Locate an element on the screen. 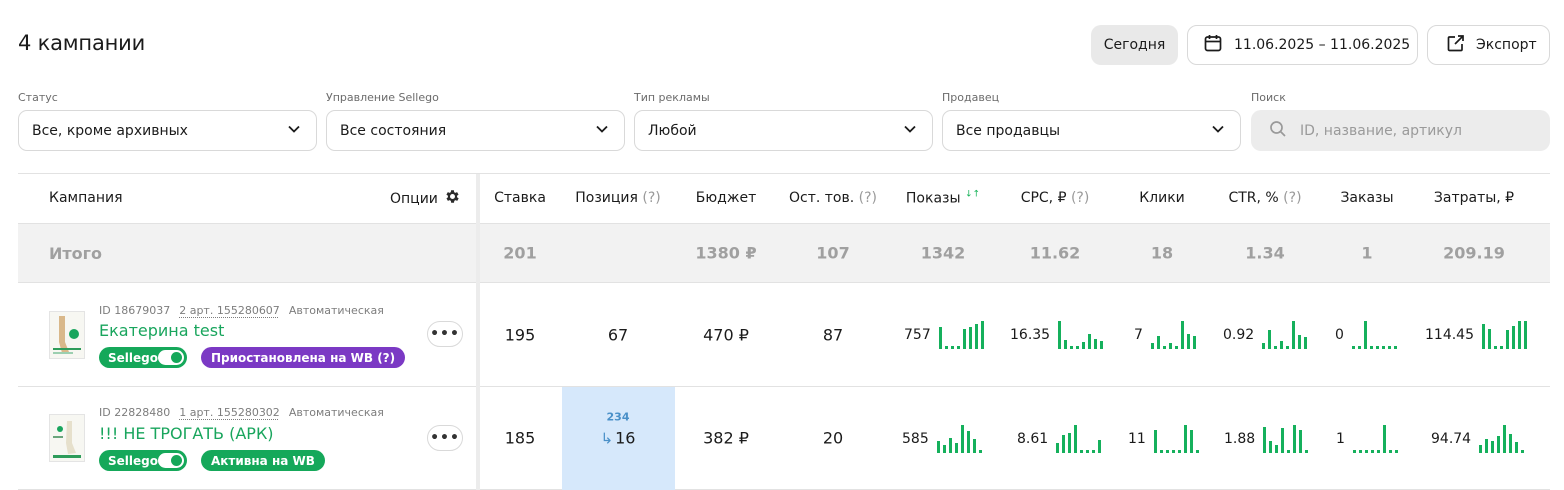 This screenshot has width=1564, height=490. totals-label: Итого is located at coordinates (76, 253).